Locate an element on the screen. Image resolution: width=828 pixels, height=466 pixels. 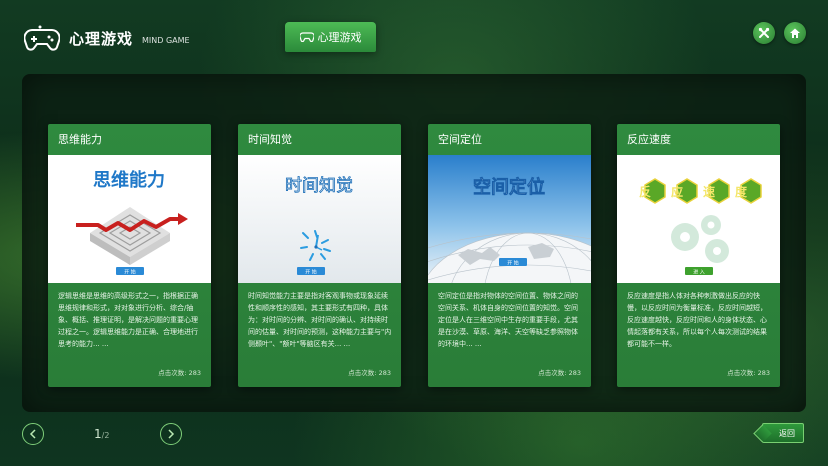
banner-text: 时间知觉 is located at coordinates (319, 186).